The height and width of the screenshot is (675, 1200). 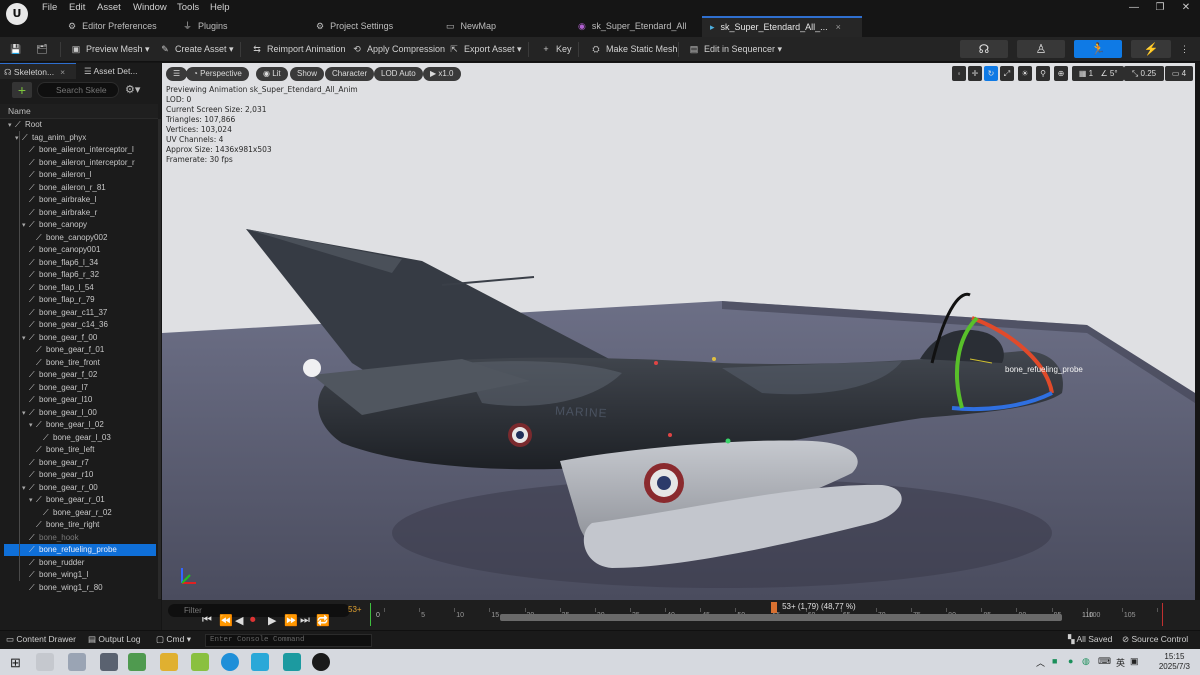 I want to click on character-button: Character, so click(x=350, y=74).